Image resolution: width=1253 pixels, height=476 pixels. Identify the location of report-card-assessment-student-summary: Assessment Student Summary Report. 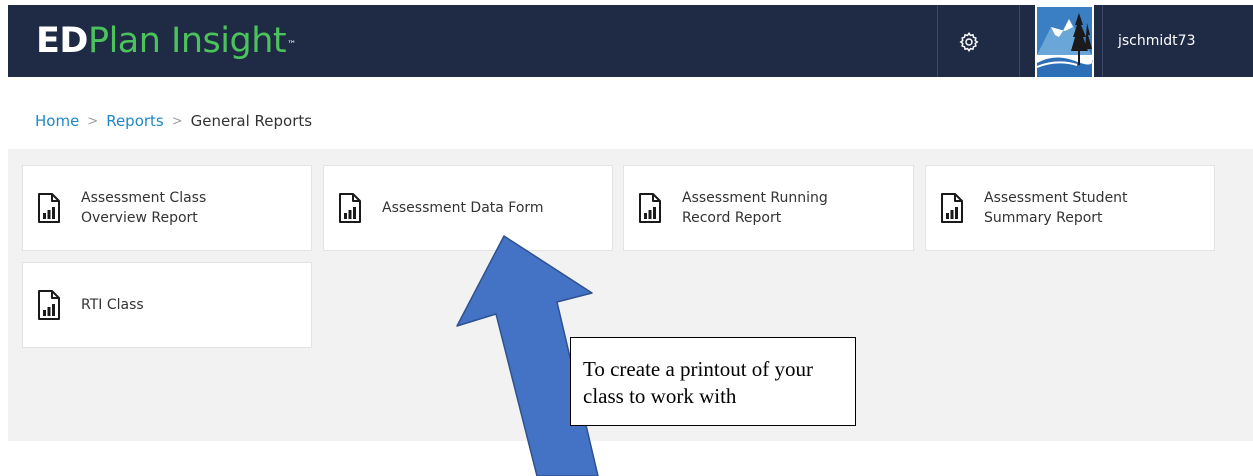
(1070, 208).